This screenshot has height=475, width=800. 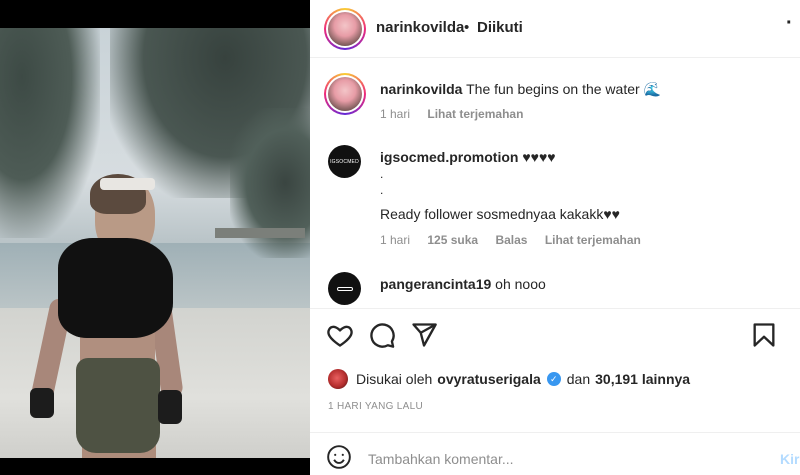 What do you see at coordinates (789, 23) in the screenshot?
I see `more-icon: ·` at bounding box center [789, 23].